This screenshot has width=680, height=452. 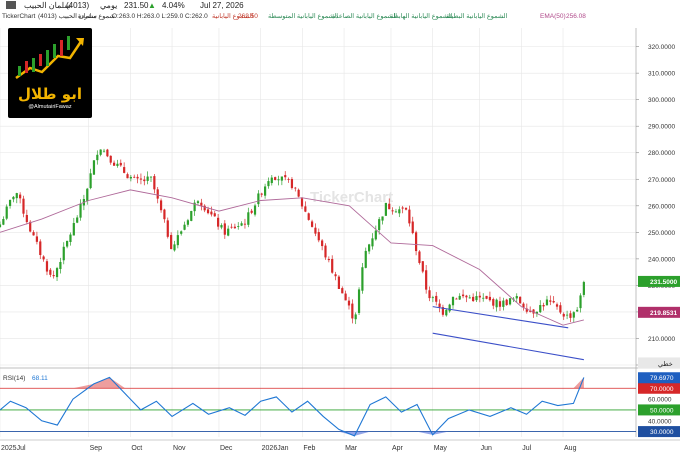 What do you see at coordinates (663, 282) in the screenshot?
I see `price-badge-label: 231.5000` at bounding box center [663, 282].